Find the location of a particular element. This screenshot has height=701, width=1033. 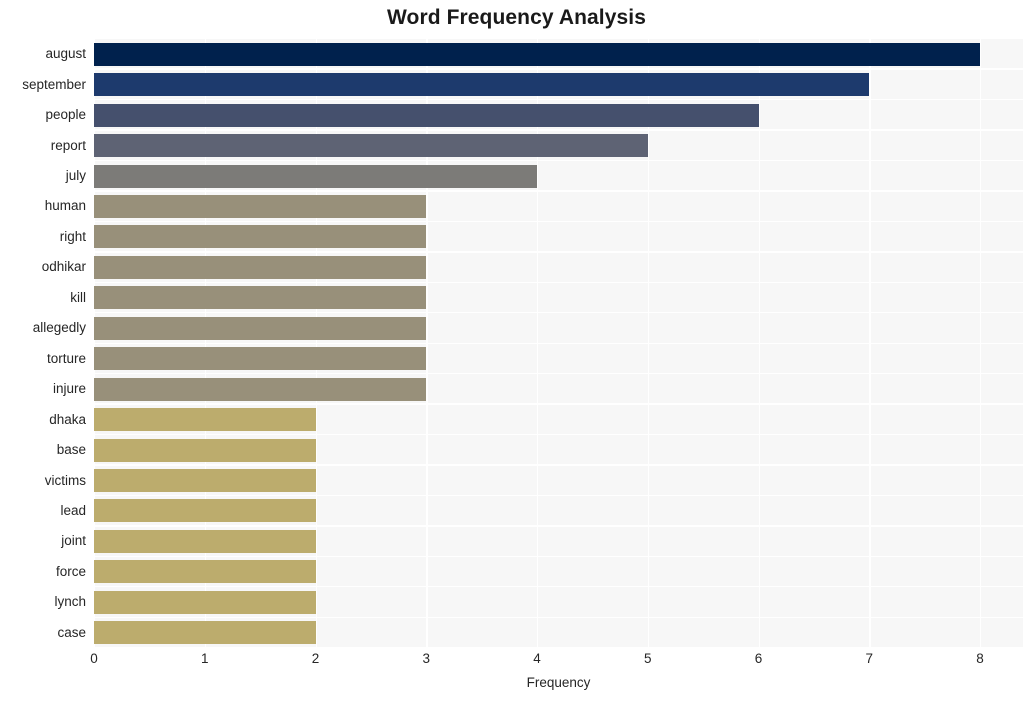

bar-september is located at coordinates (482, 85).